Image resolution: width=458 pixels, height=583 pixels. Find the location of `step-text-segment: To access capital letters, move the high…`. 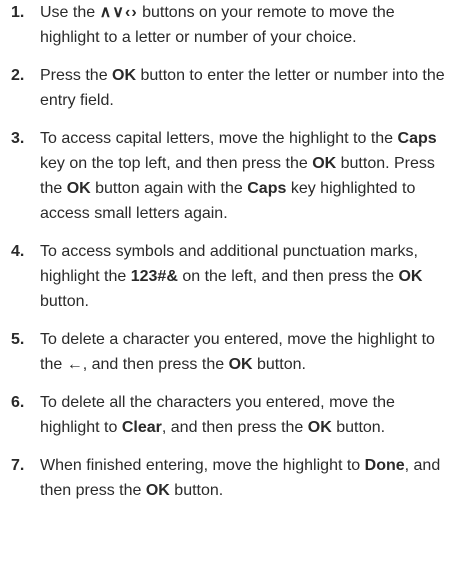

step-text-segment: To access capital letters, move the high… is located at coordinates (219, 138).